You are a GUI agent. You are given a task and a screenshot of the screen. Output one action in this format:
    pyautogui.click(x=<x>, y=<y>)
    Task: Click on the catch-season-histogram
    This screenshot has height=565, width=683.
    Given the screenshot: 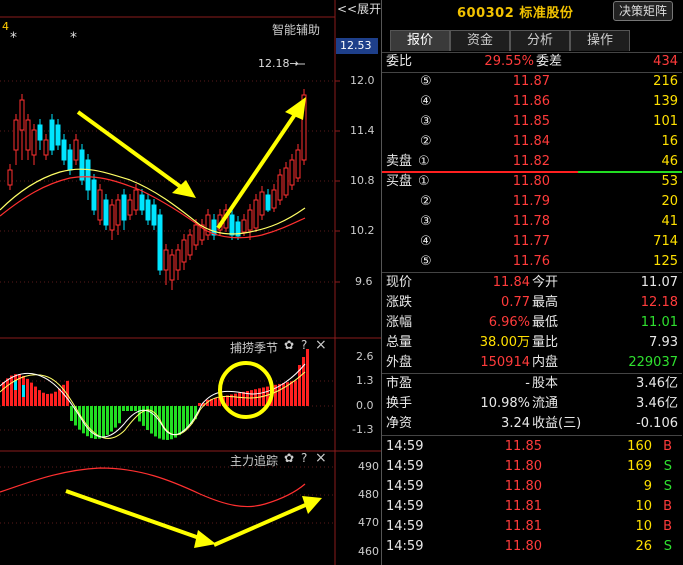 What is the action you would take?
    pyautogui.click(x=155, y=394)
    